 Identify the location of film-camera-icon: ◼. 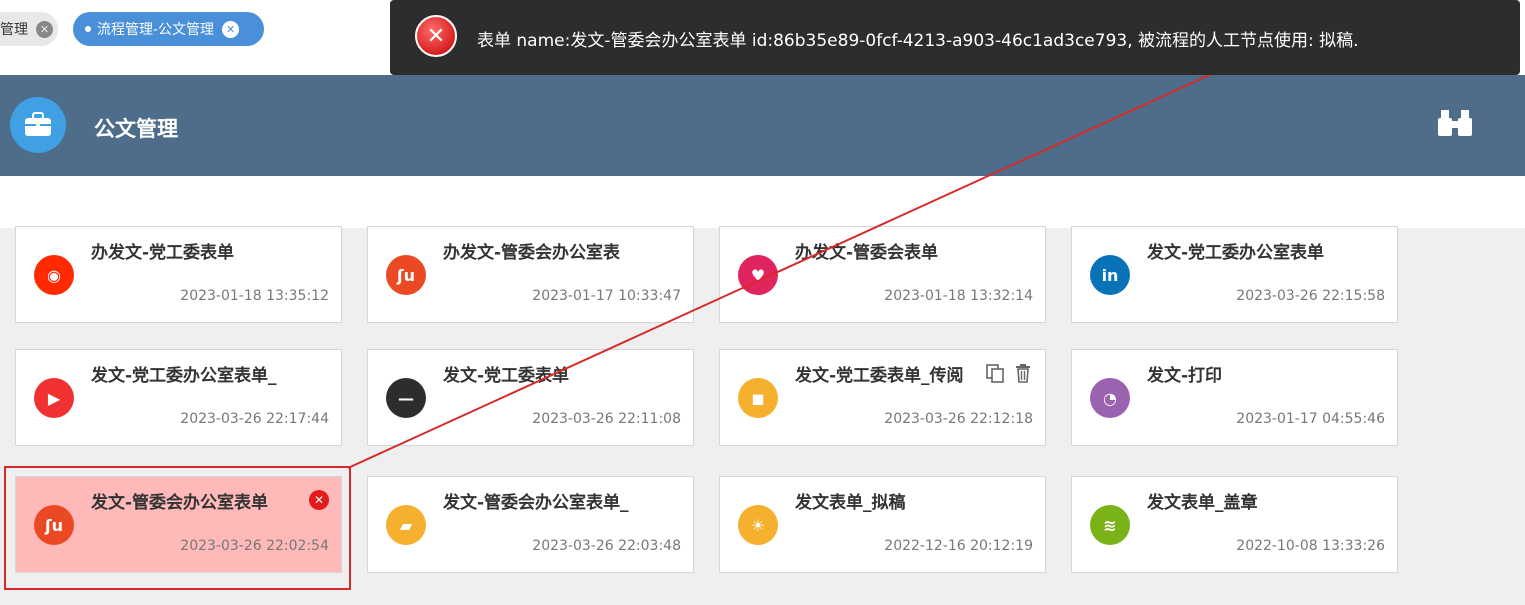
(758, 398).